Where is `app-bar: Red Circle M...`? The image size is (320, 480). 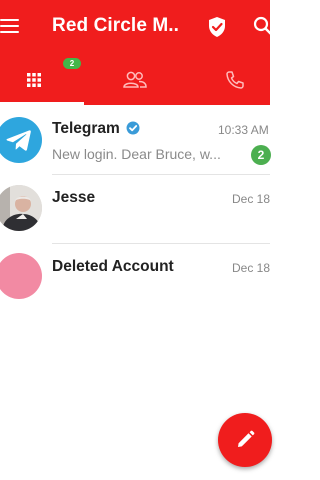
app-bar: Red Circle M... is located at coordinates (137, 27).